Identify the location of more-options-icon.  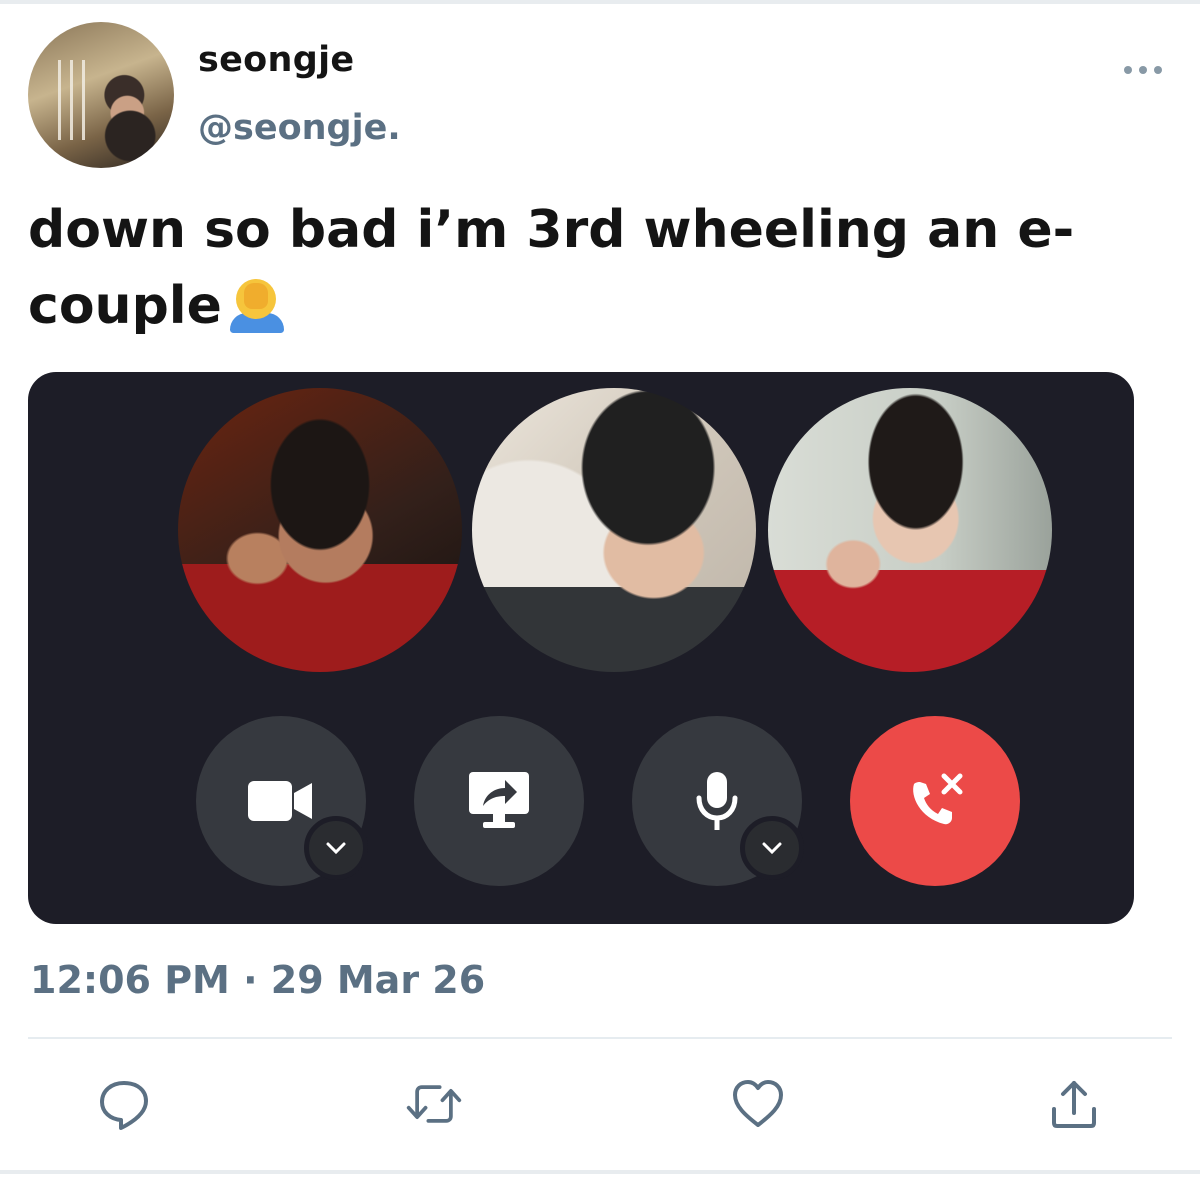
(1143, 70).